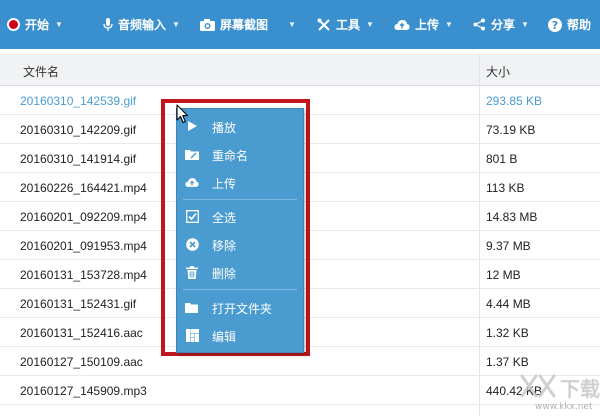  What do you see at coordinates (240, 272) in the screenshot?
I see `menu-item-delete: 删除` at bounding box center [240, 272].